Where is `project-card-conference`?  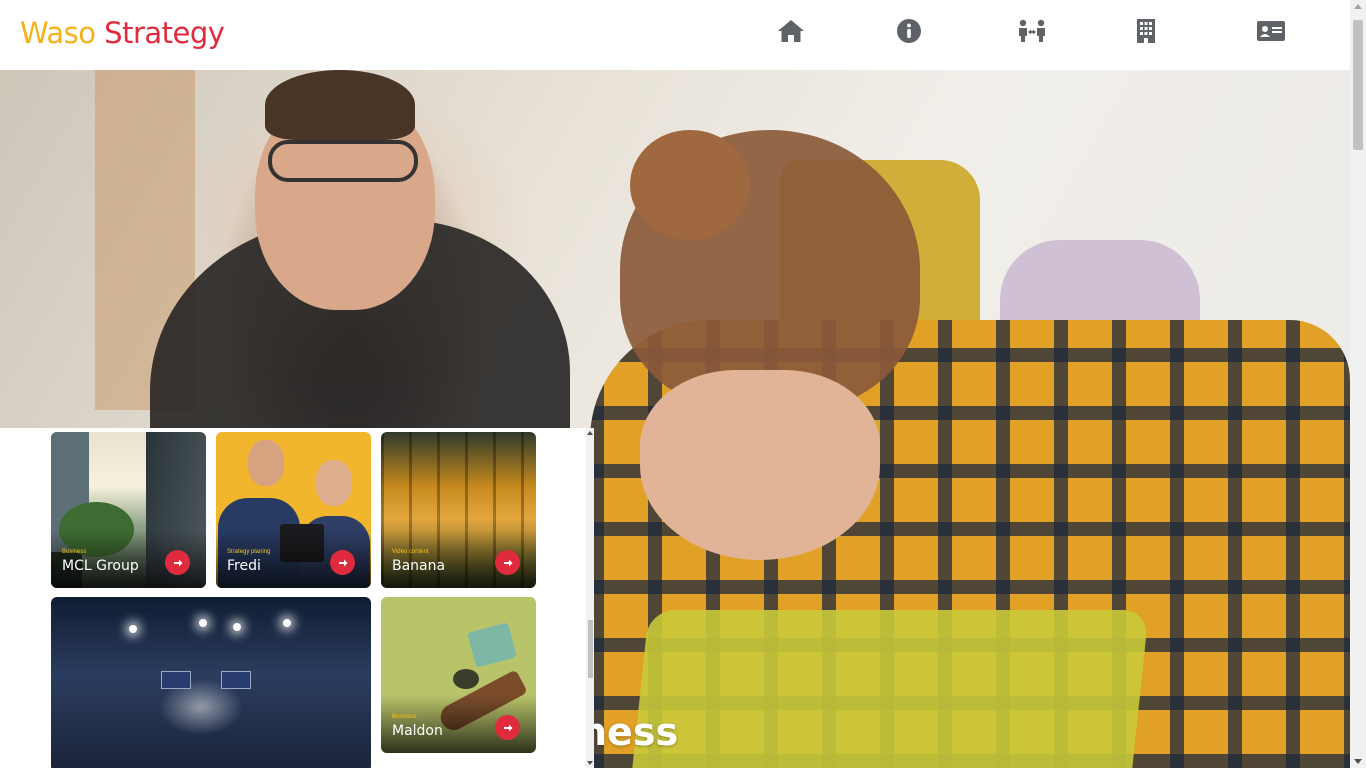
project-card-conference is located at coordinates (211, 682).